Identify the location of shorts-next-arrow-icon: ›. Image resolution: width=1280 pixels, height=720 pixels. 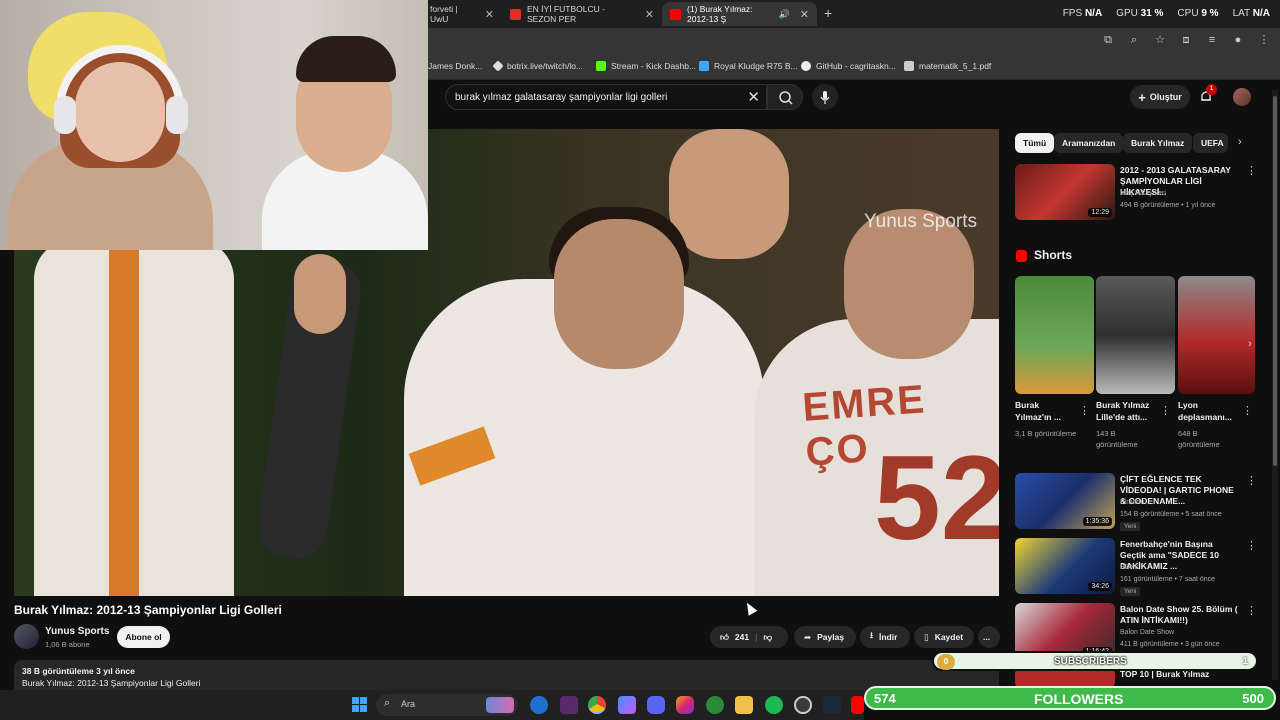
(1250, 344).